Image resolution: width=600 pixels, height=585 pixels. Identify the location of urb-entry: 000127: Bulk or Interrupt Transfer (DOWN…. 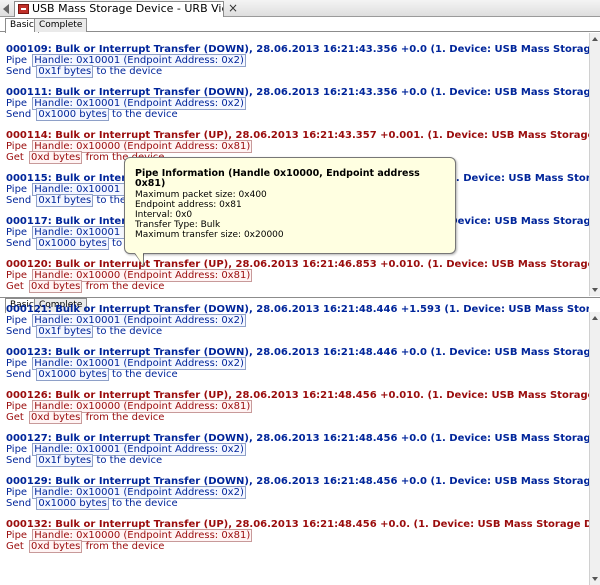
(297, 450).